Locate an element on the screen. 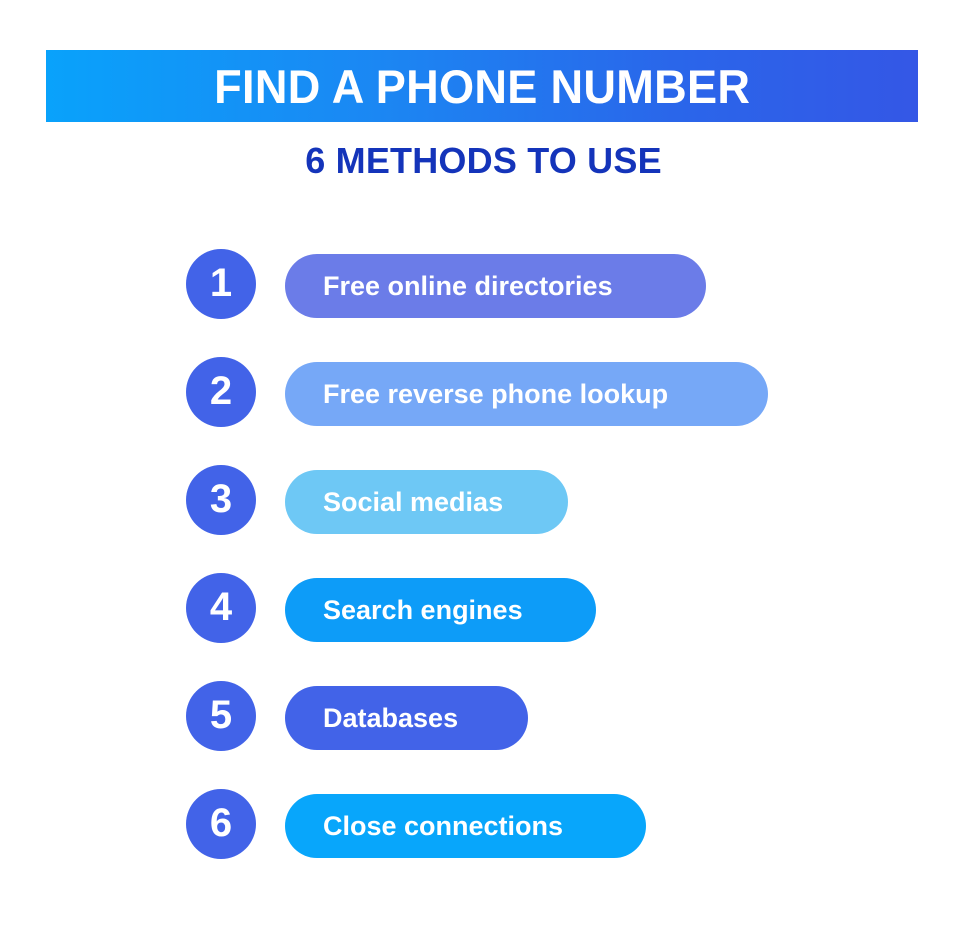  method-label-2: Free reverse phone lookup is located at coordinates (496, 393).